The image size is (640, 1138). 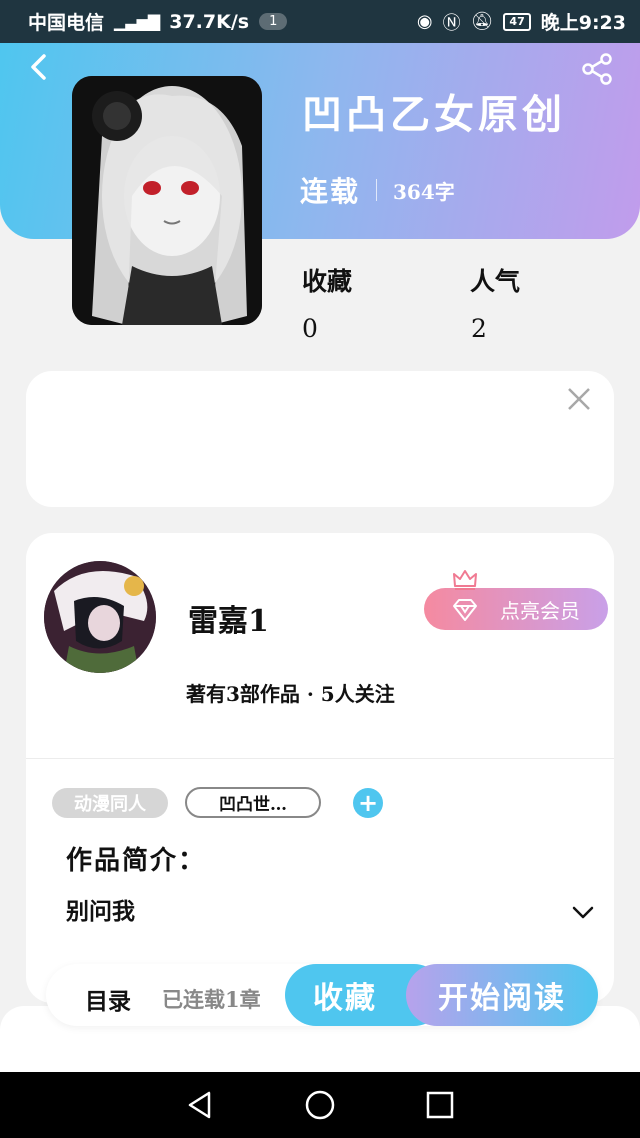 What do you see at coordinates (211, 999) in the screenshot?
I see `toc-progress: 已连载1章` at bounding box center [211, 999].